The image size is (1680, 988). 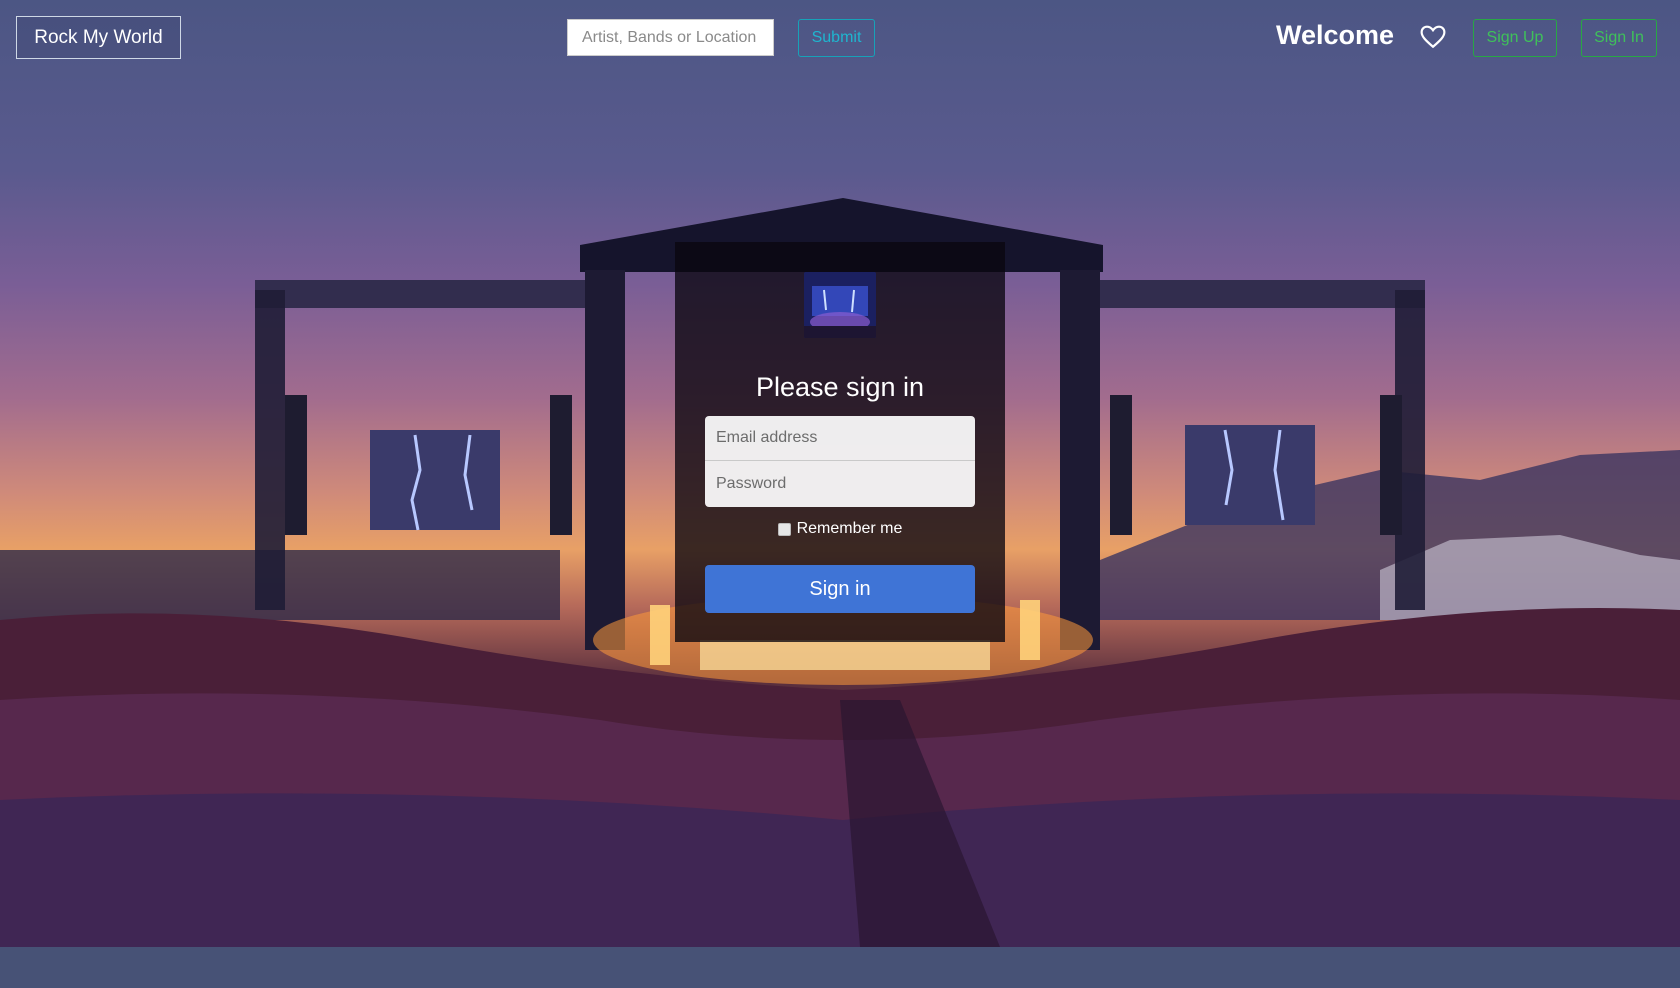 I want to click on remember-me-row: Remember me, so click(x=840, y=529).